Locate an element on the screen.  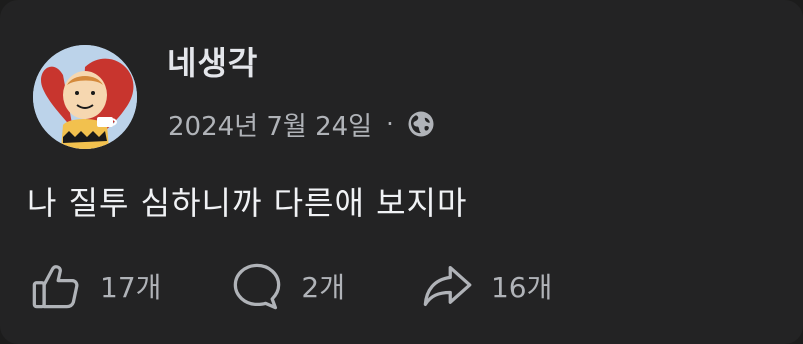
share-count: 16개 is located at coordinates (521, 287).